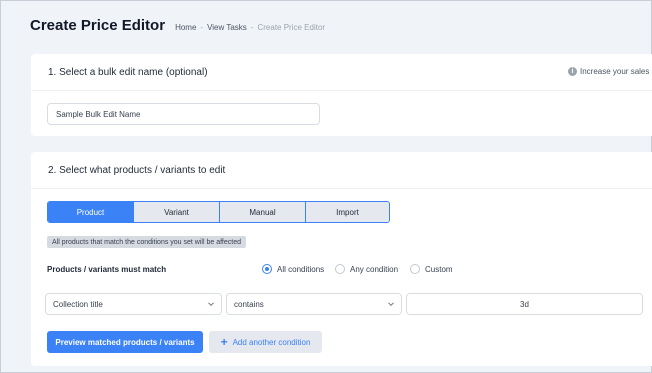  Describe the element at coordinates (78, 304) in the screenshot. I see `condition-field-value: Collection title` at that location.